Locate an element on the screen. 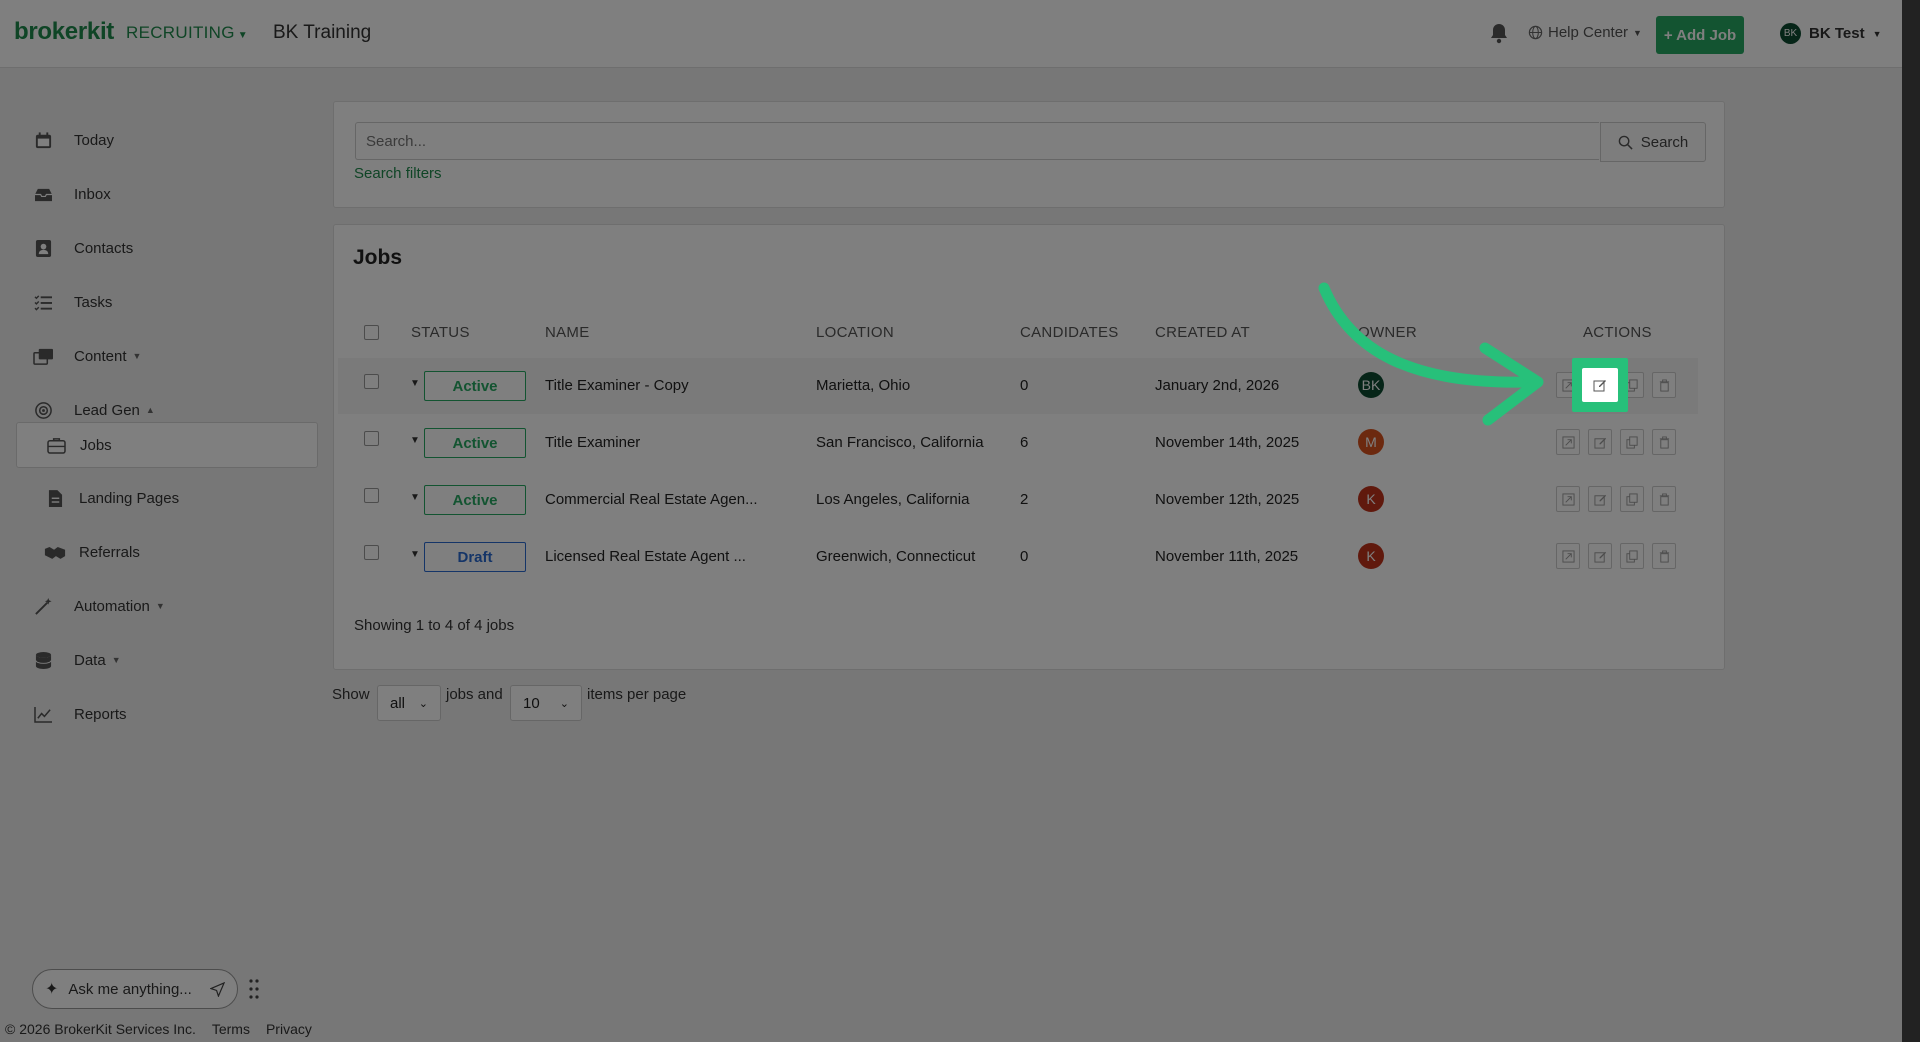 The image size is (1920, 1042). bell-icon is located at coordinates (1499, 33).